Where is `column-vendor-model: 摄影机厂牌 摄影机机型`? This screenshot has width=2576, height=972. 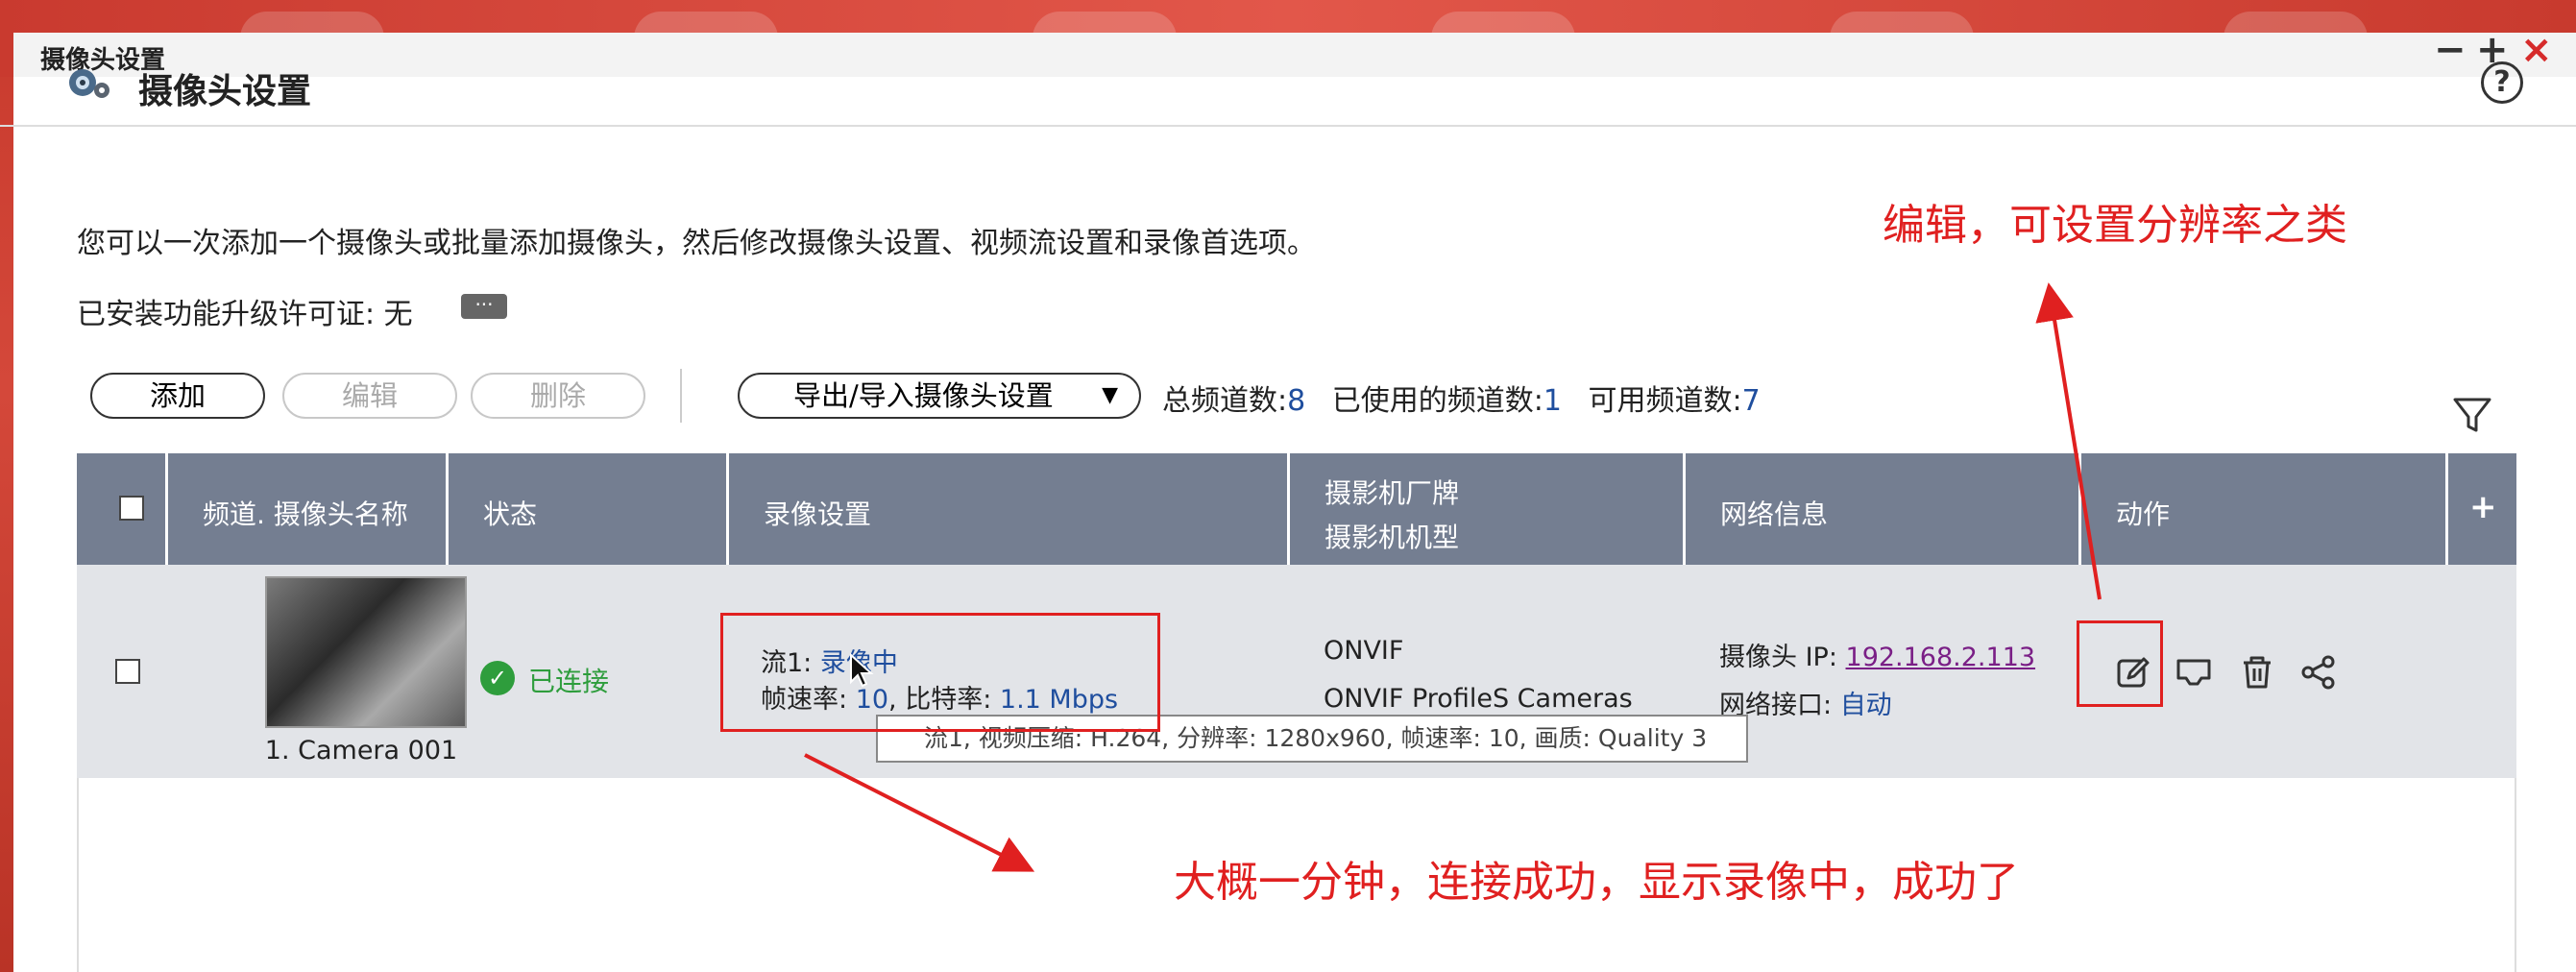
column-vendor-model: 摄影机厂牌 摄影机机型 is located at coordinates (1485, 509).